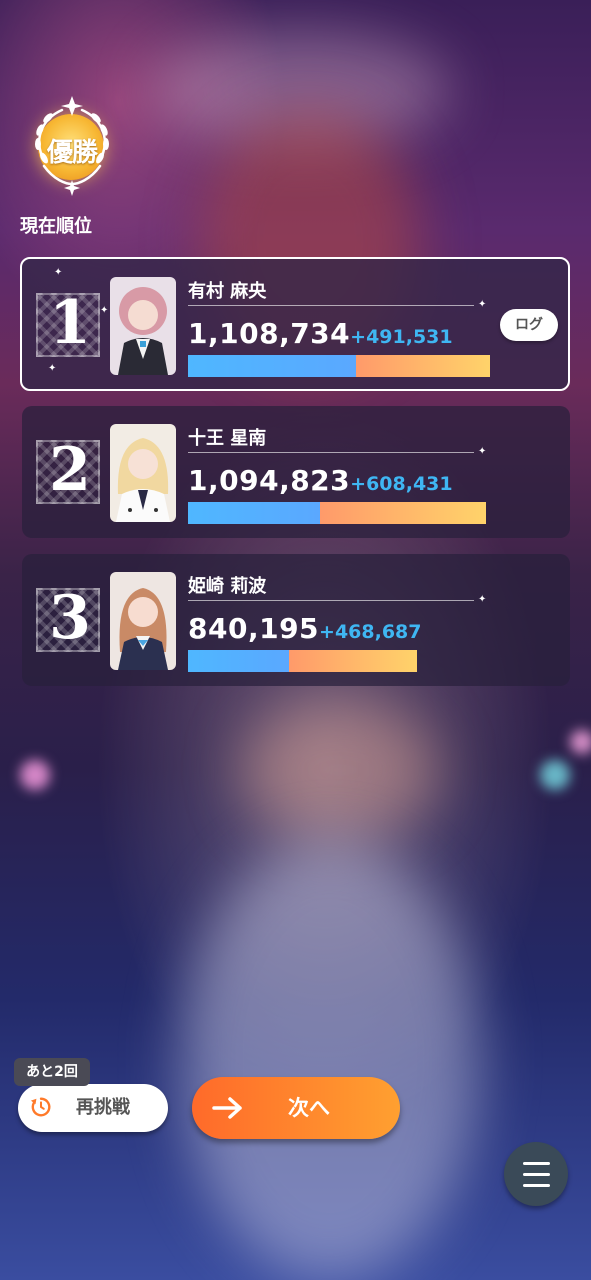 This screenshot has width=591, height=1280. Describe the element at coordinates (370, 632) in the screenshot. I see `score-delta: +468,687` at that location.